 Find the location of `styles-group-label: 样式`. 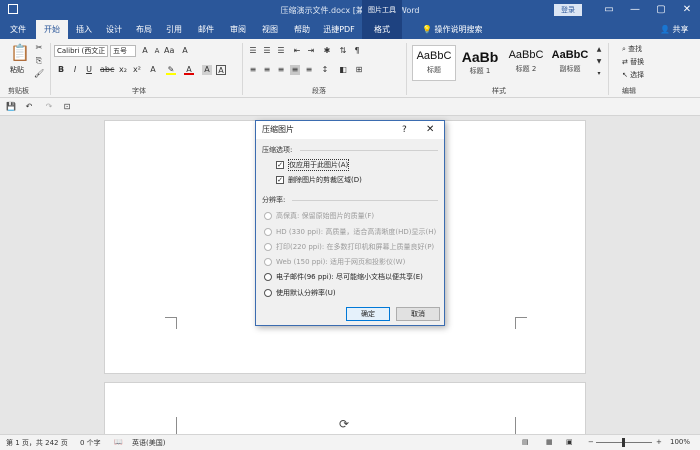

styles-group-label: 样式 is located at coordinates (499, 91).